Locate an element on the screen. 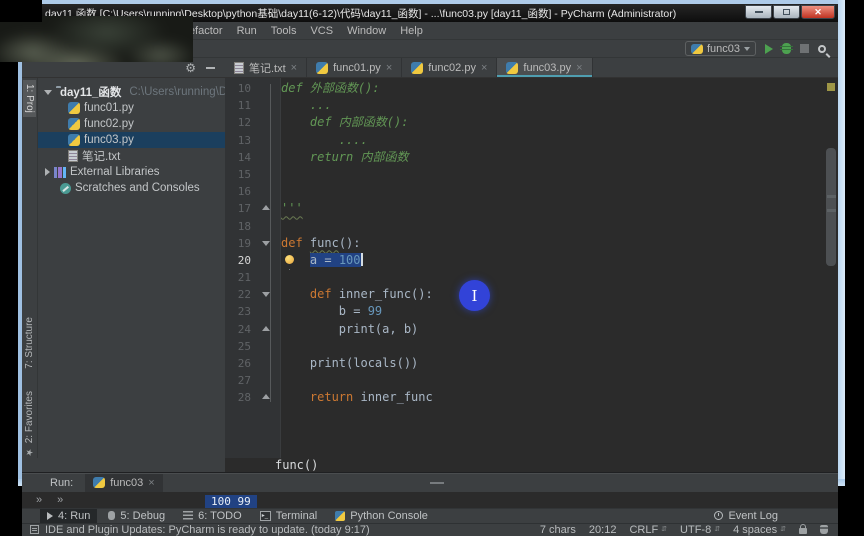  code-line-19: 19 def func(): is located at coordinates (524, 243).